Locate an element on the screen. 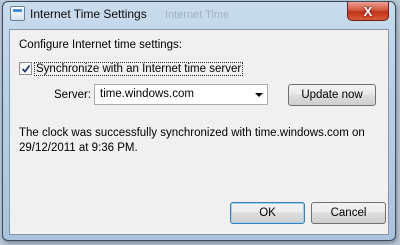  close-button: X is located at coordinates (368, 11).